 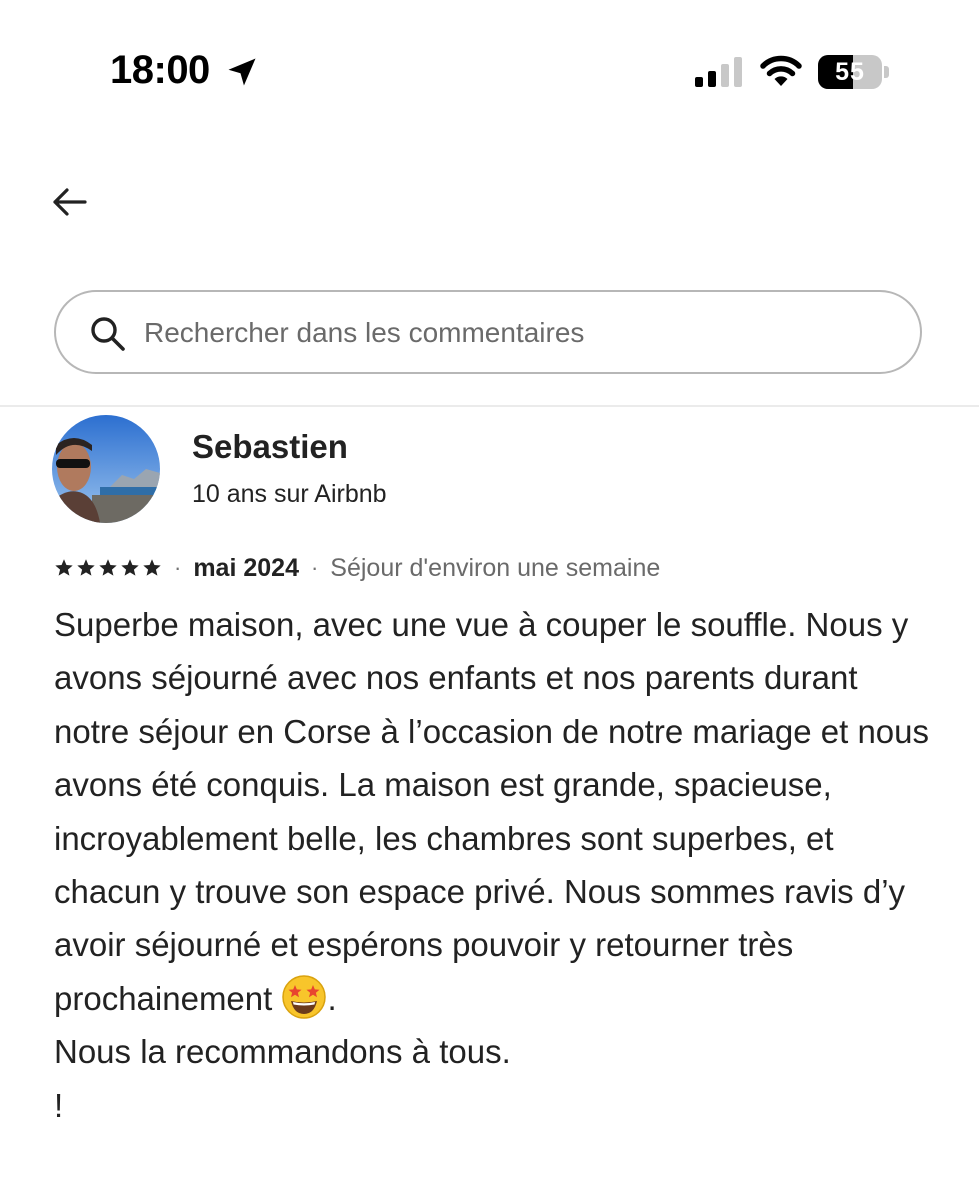 I want to click on wifi-icon, so click(x=781, y=70).